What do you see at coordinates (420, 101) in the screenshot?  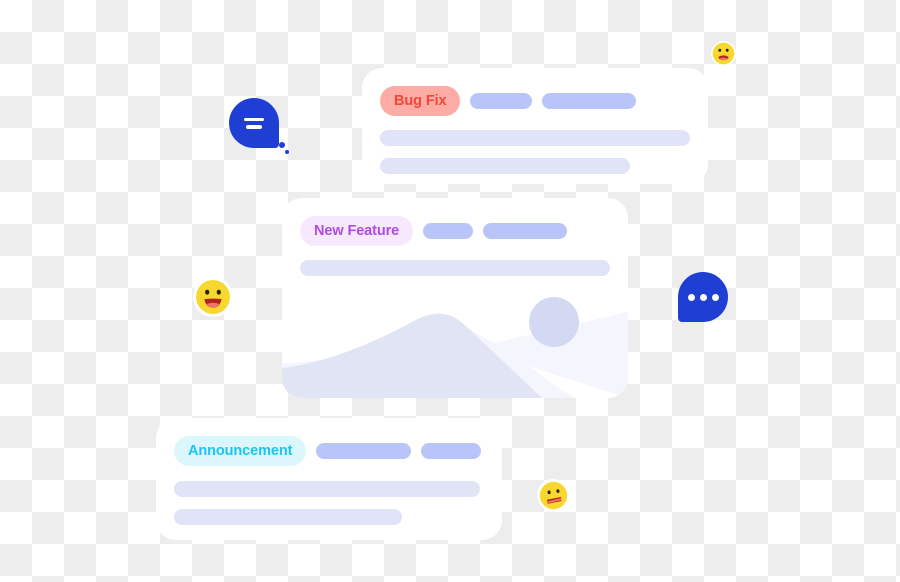 I see `status-badge-bug-fix: Bug Fix` at bounding box center [420, 101].